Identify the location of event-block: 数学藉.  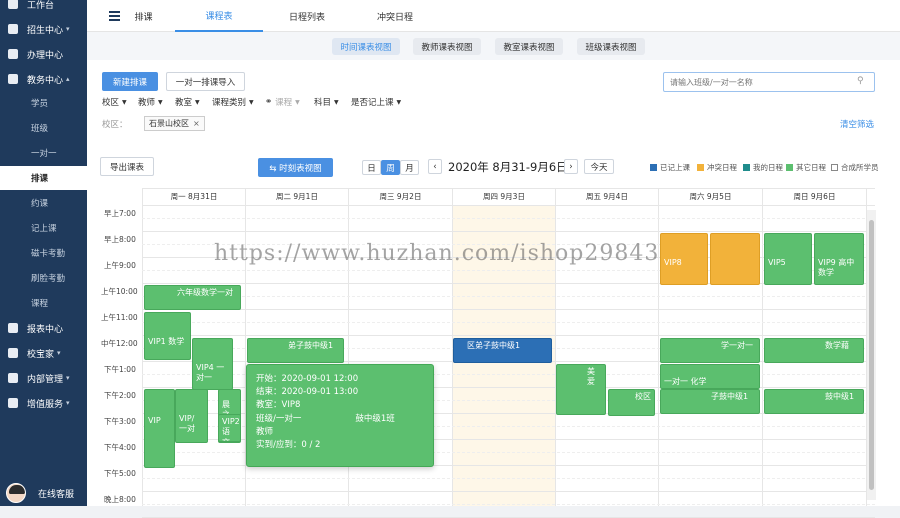
(814, 350).